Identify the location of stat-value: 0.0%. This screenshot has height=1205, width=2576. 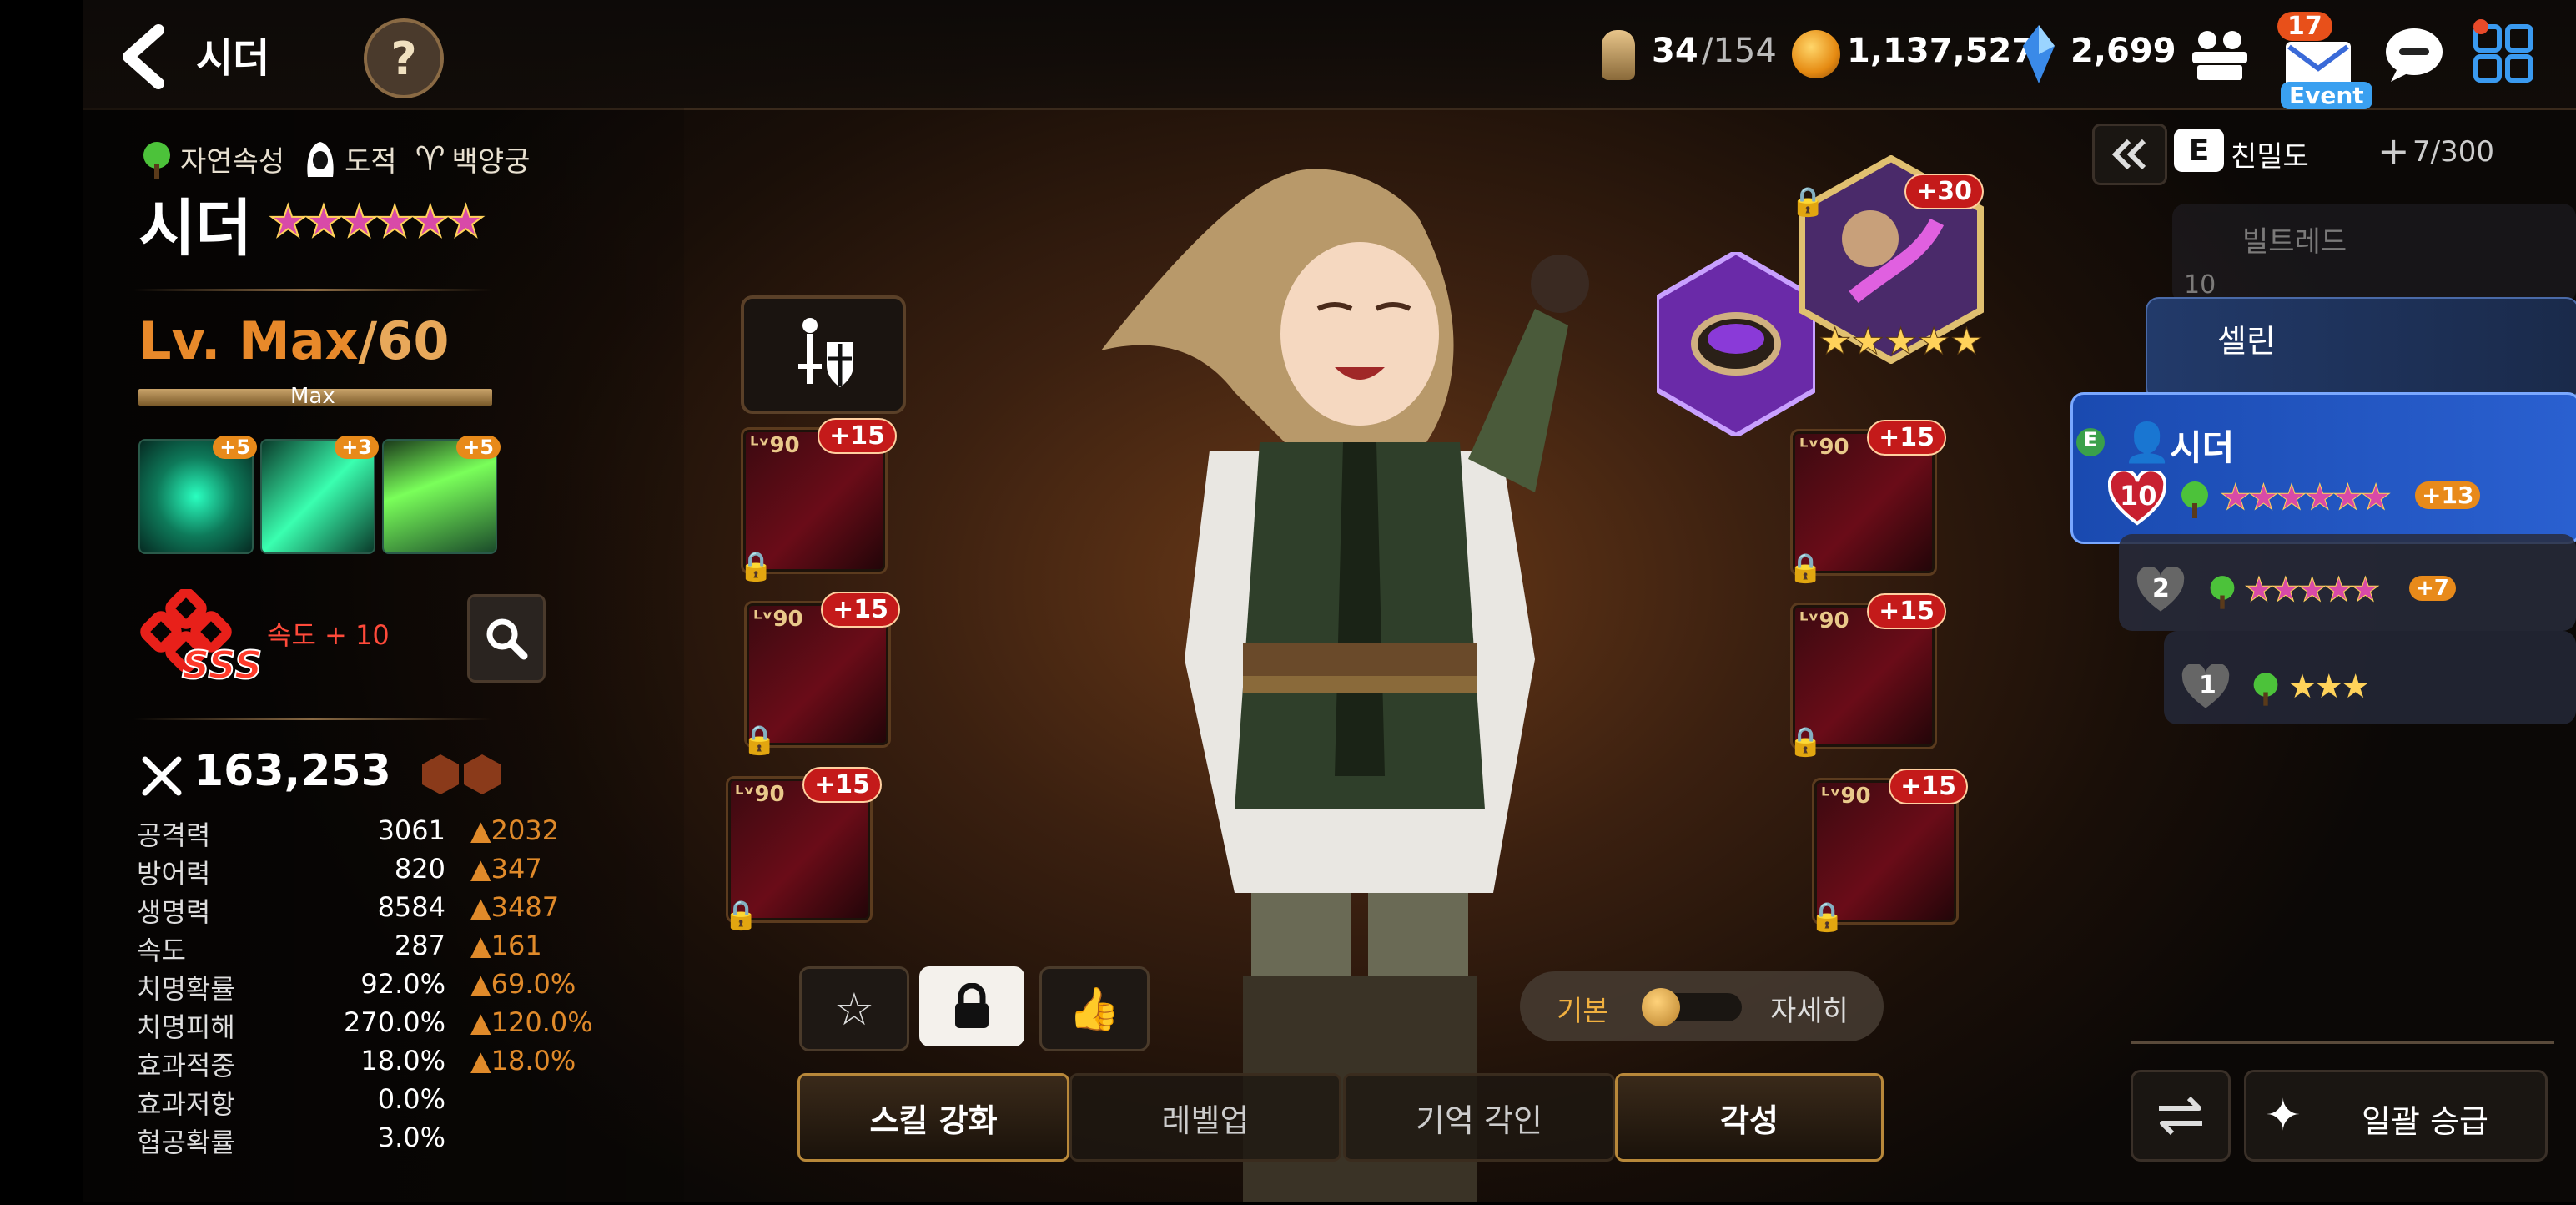
(411, 1099).